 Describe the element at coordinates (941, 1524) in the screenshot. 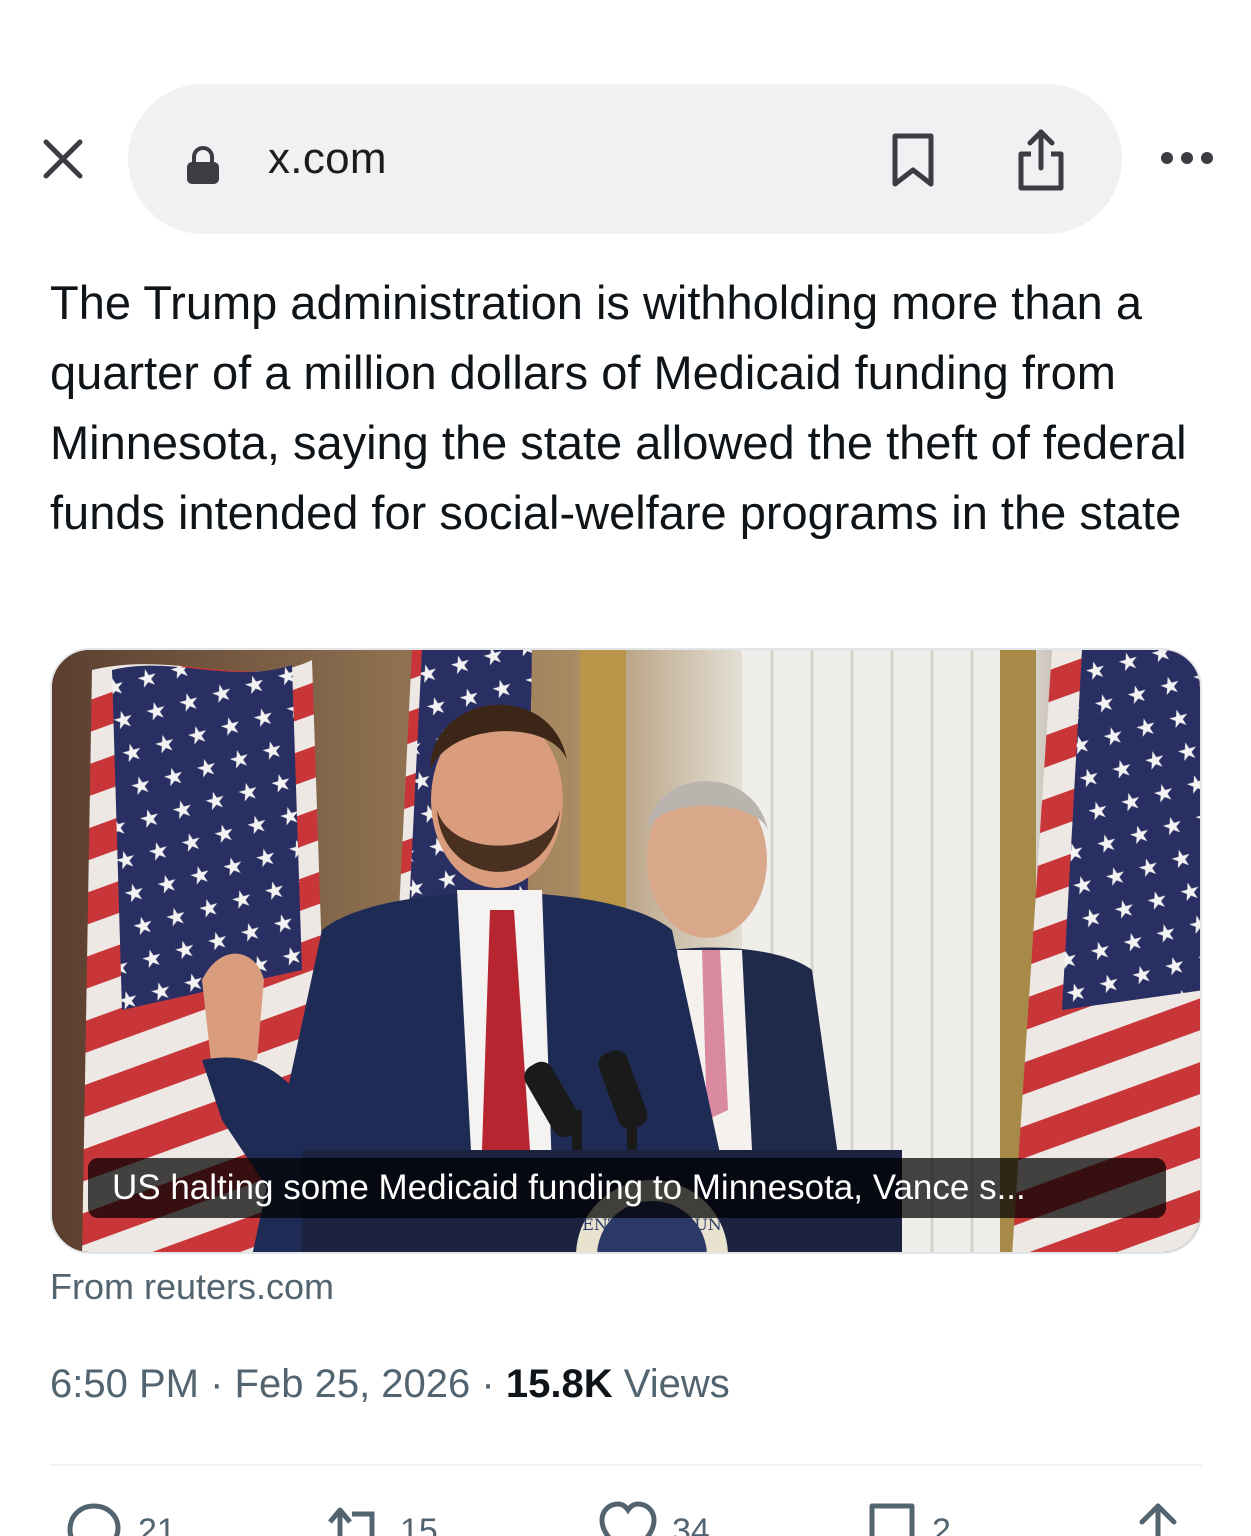

I see `bookmark-count: 2` at that location.